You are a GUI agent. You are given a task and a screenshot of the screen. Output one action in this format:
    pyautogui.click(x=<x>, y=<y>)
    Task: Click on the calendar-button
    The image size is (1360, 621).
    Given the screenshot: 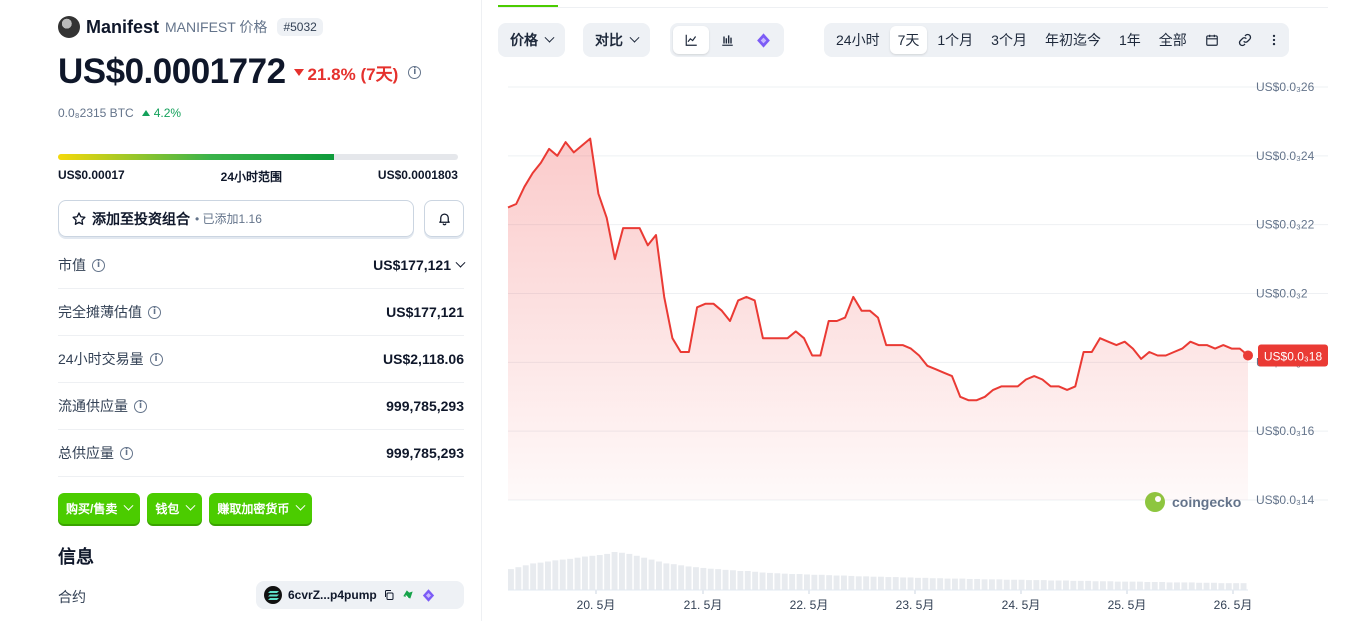 What is the action you would take?
    pyautogui.click(x=1212, y=40)
    